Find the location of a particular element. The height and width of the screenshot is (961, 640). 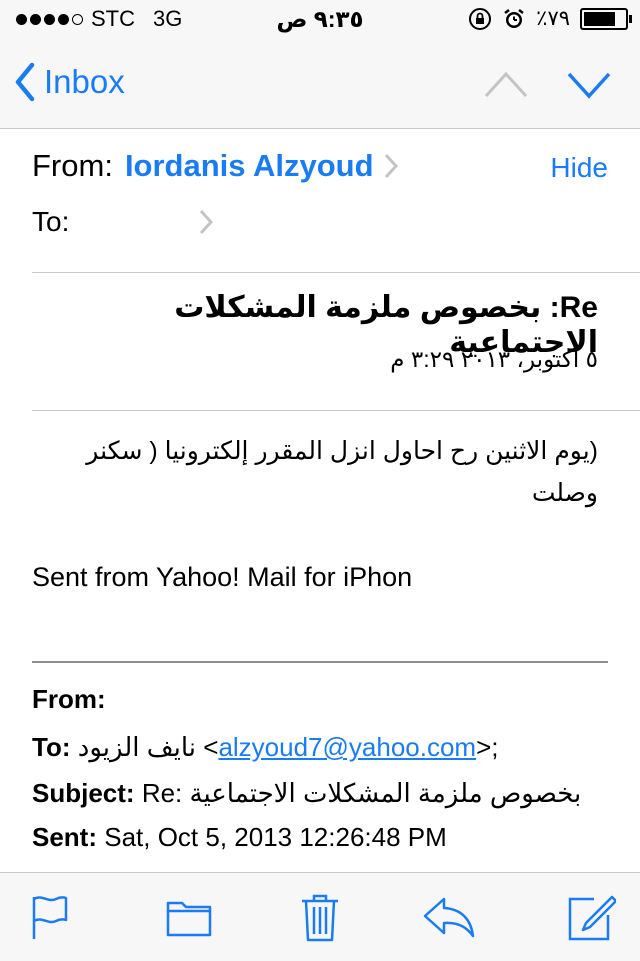

from-label: From: is located at coordinates (72, 165).